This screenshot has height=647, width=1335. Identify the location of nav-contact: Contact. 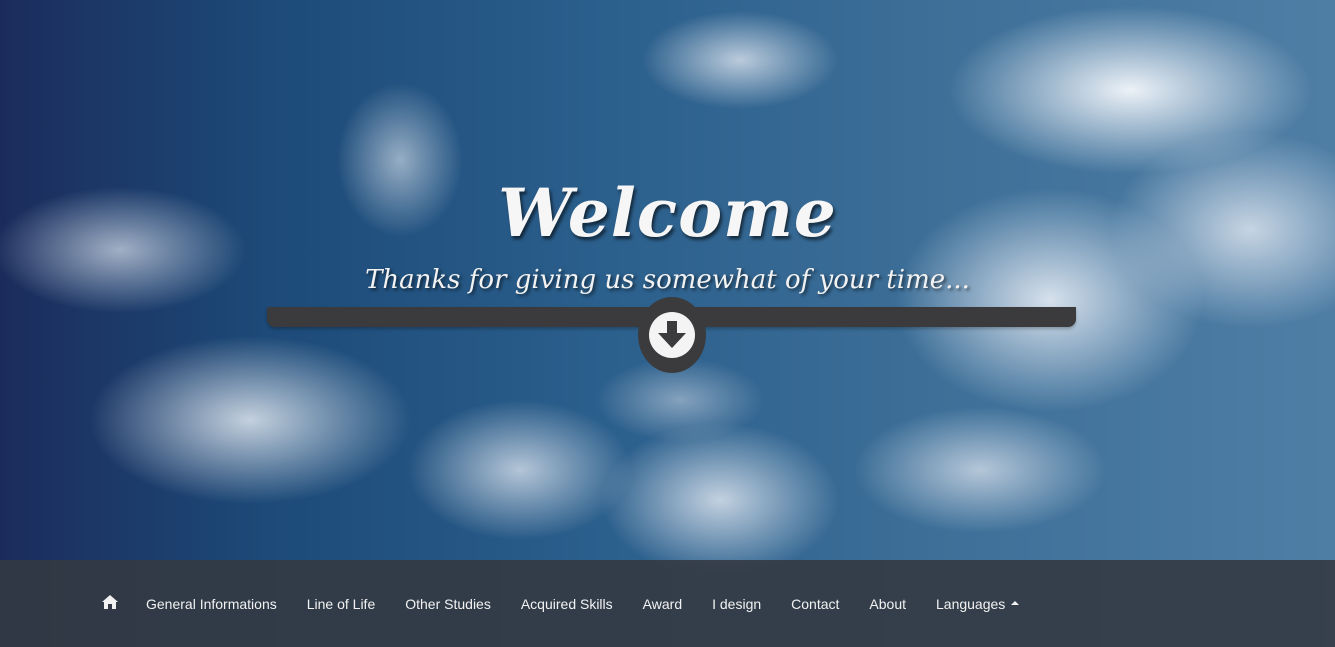
(815, 604).